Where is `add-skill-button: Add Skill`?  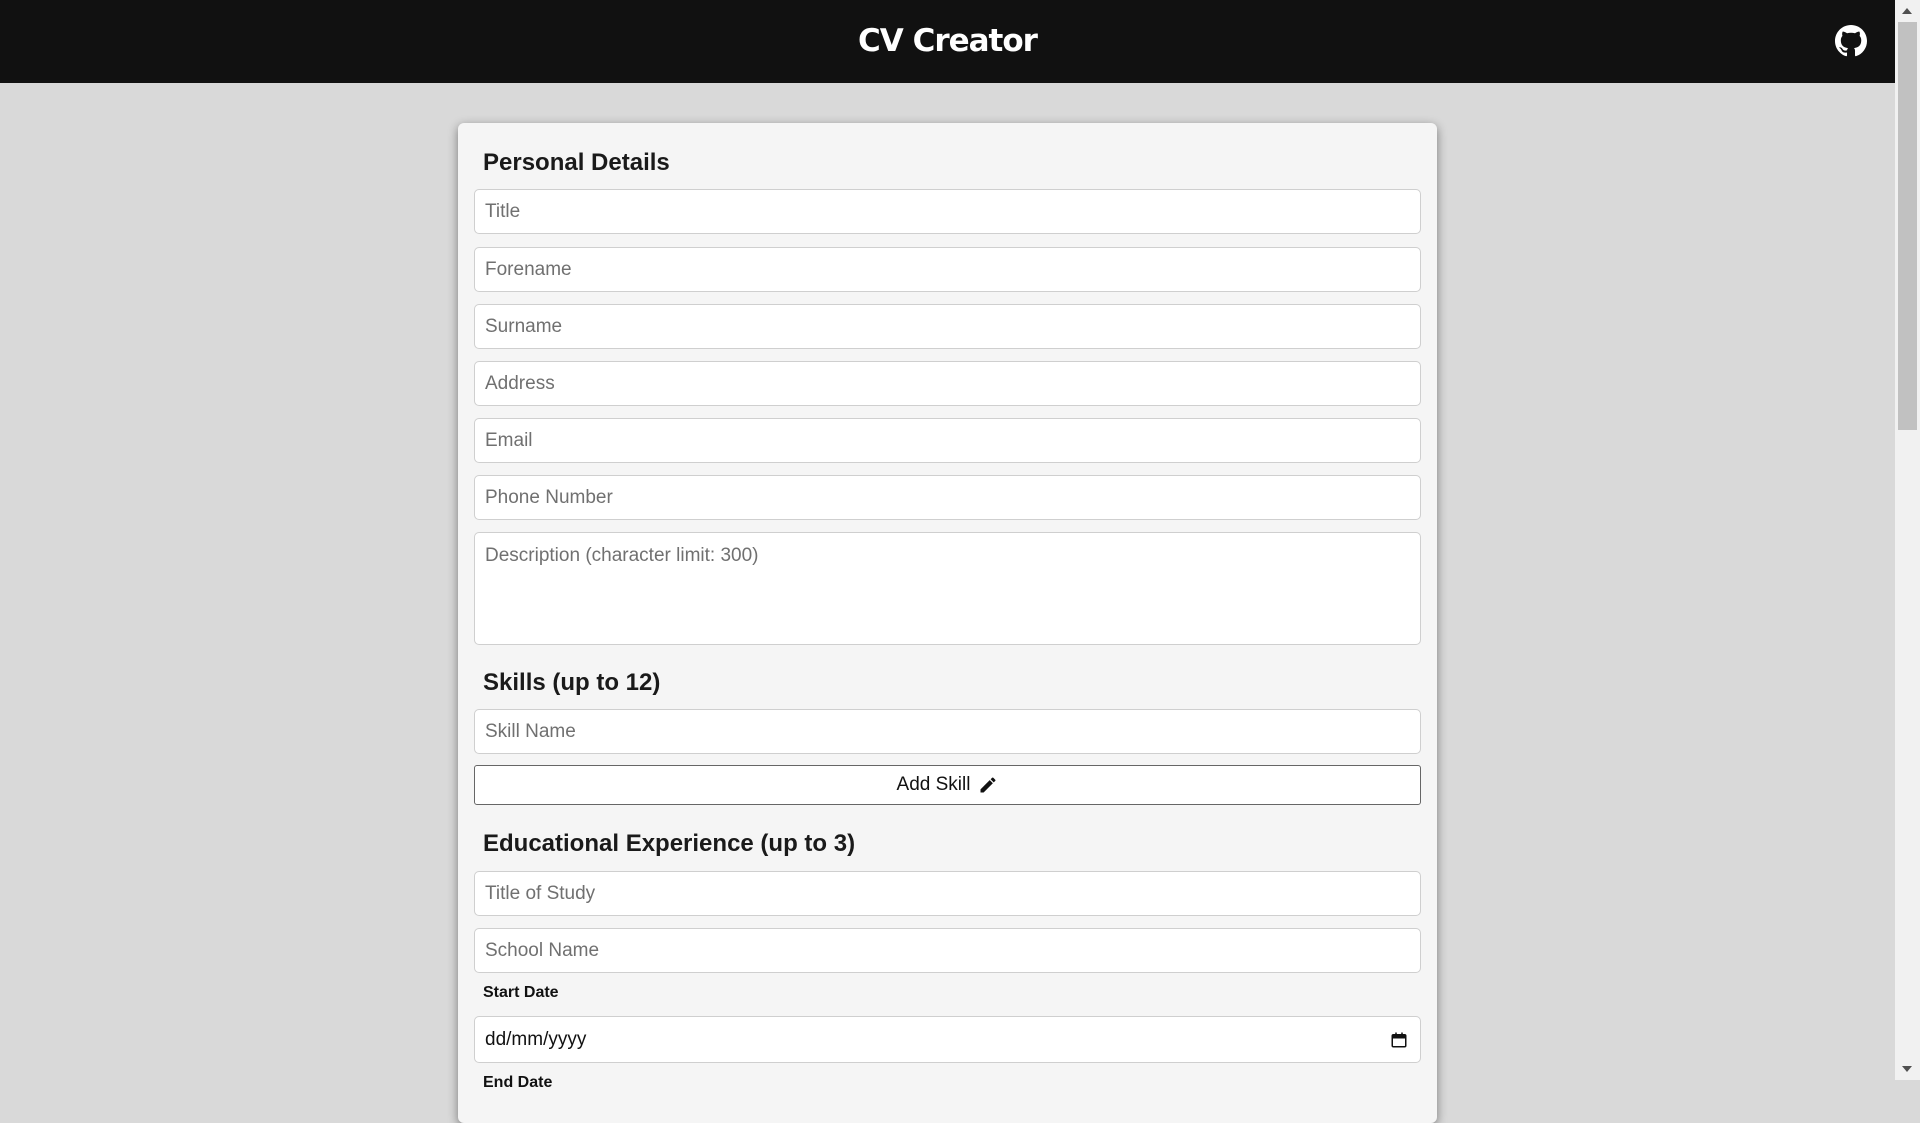 add-skill-button: Add Skill is located at coordinates (947, 785).